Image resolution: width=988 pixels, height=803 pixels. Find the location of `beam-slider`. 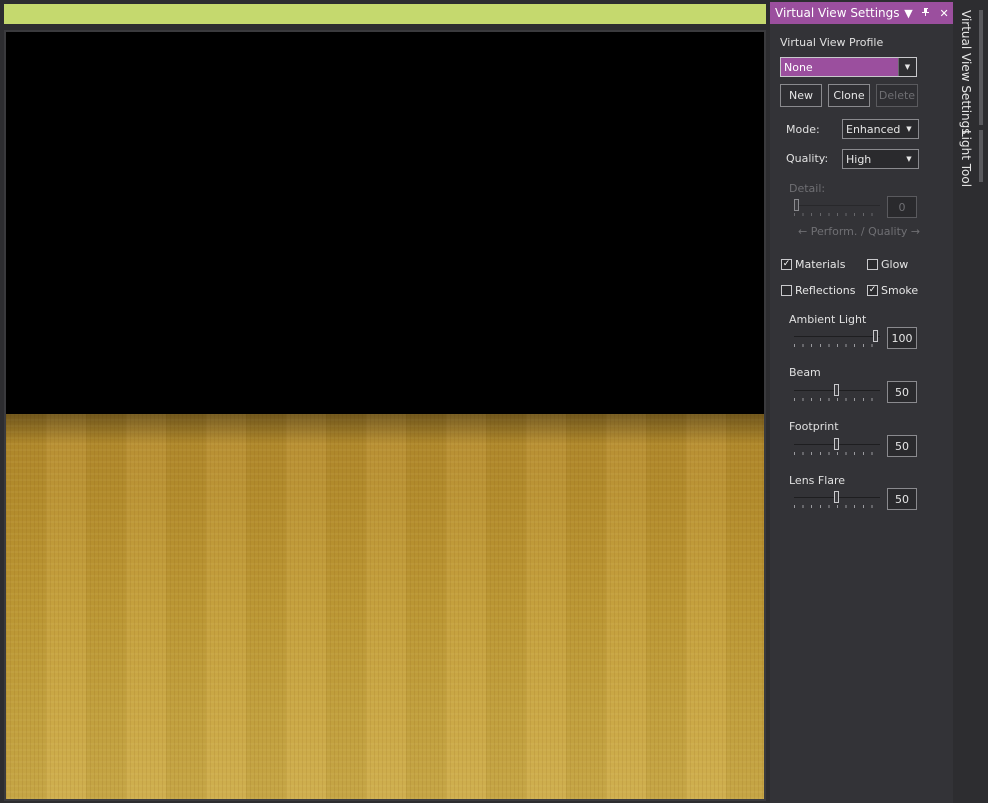

beam-slider is located at coordinates (837, 393).